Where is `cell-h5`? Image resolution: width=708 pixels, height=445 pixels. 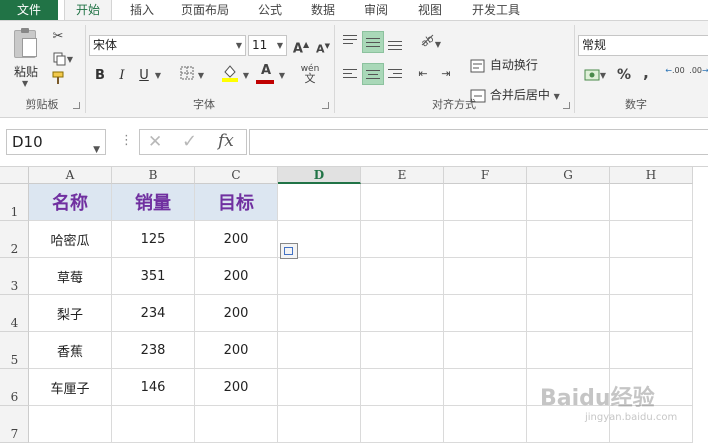
cell-h5 is located at coordinates (651, 350).